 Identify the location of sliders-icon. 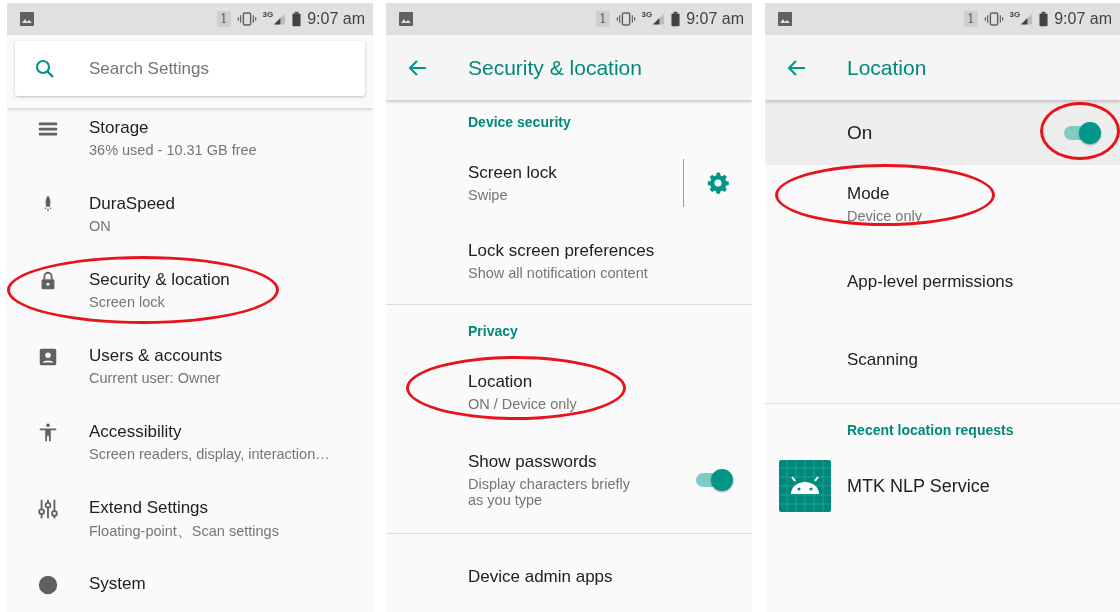
(48, 509).